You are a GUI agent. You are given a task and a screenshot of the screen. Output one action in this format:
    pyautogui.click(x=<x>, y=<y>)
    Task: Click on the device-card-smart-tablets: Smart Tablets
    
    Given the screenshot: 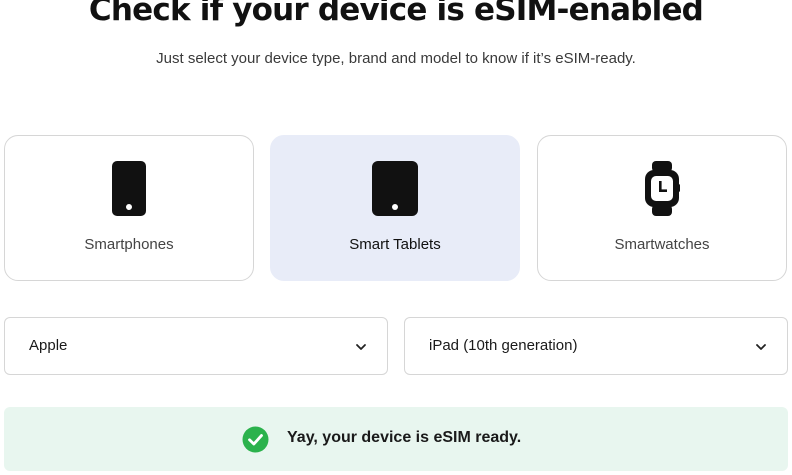 What is the action you would take?
    pyautogui.click(x=395, y=208)
    